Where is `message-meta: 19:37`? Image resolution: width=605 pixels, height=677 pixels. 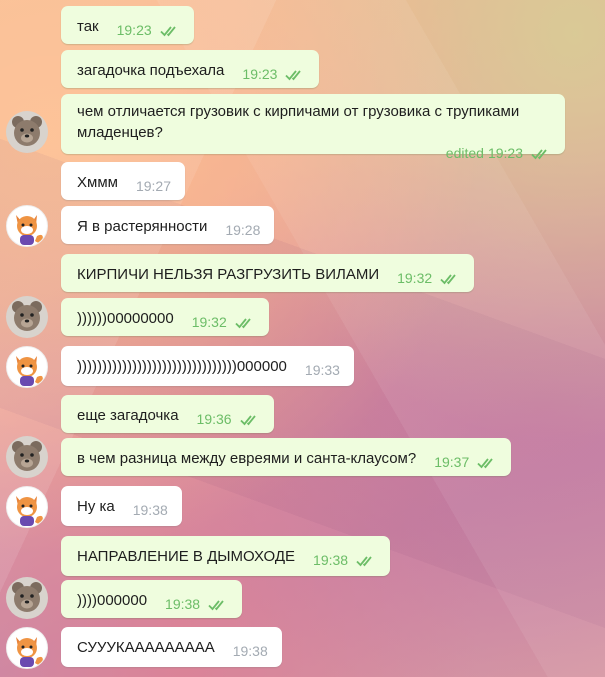
message-meta: 19:37 is located at coordinates (465, 462).